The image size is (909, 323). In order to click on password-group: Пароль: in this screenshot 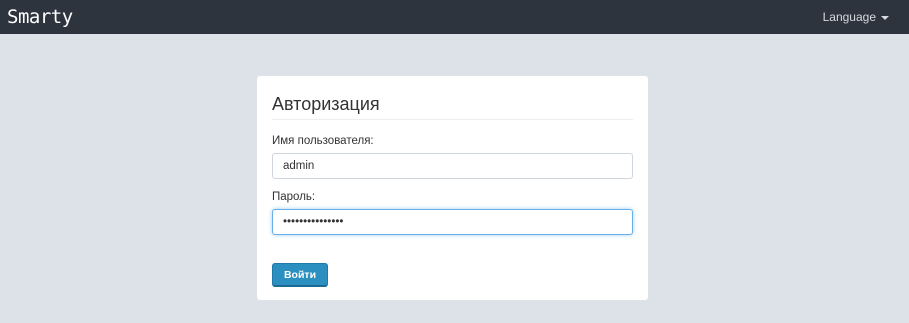, I will do `click(452, 213)`.